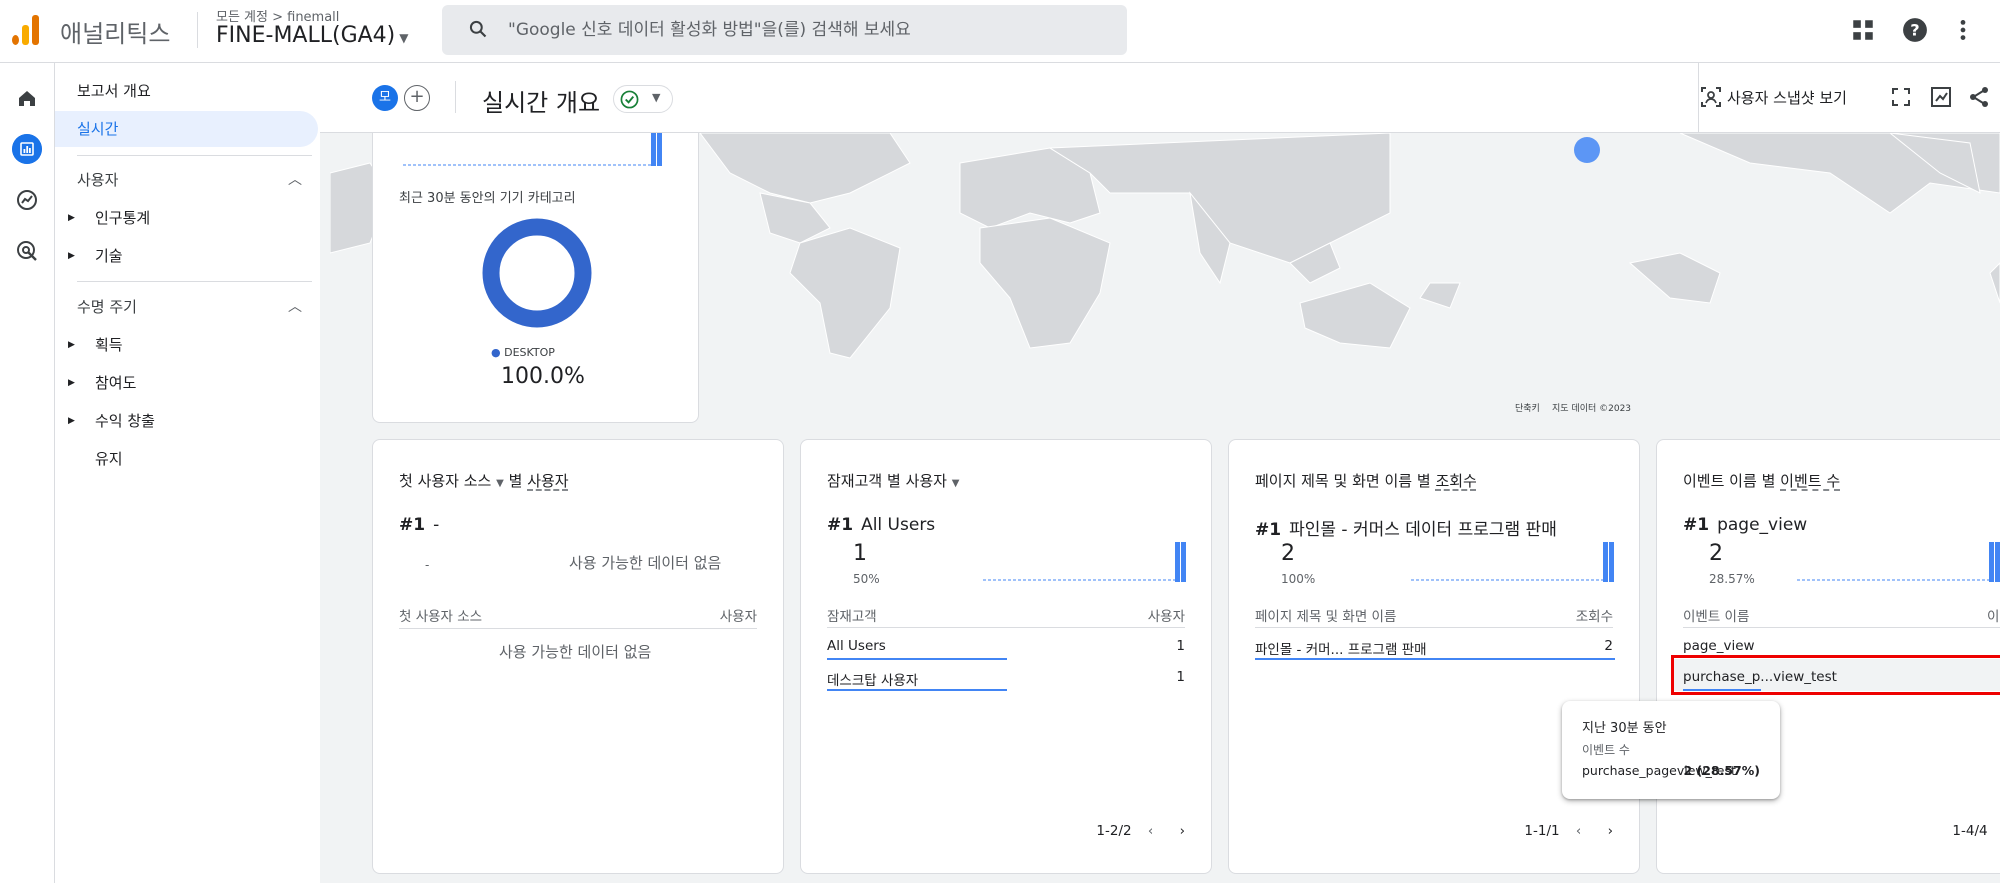 This screenshot has width=2000, height=883. What do you see at coordinates (115, 34) in the screenshot?
I see `app-name: 애널리틱스` at bounding box center [115, 34].